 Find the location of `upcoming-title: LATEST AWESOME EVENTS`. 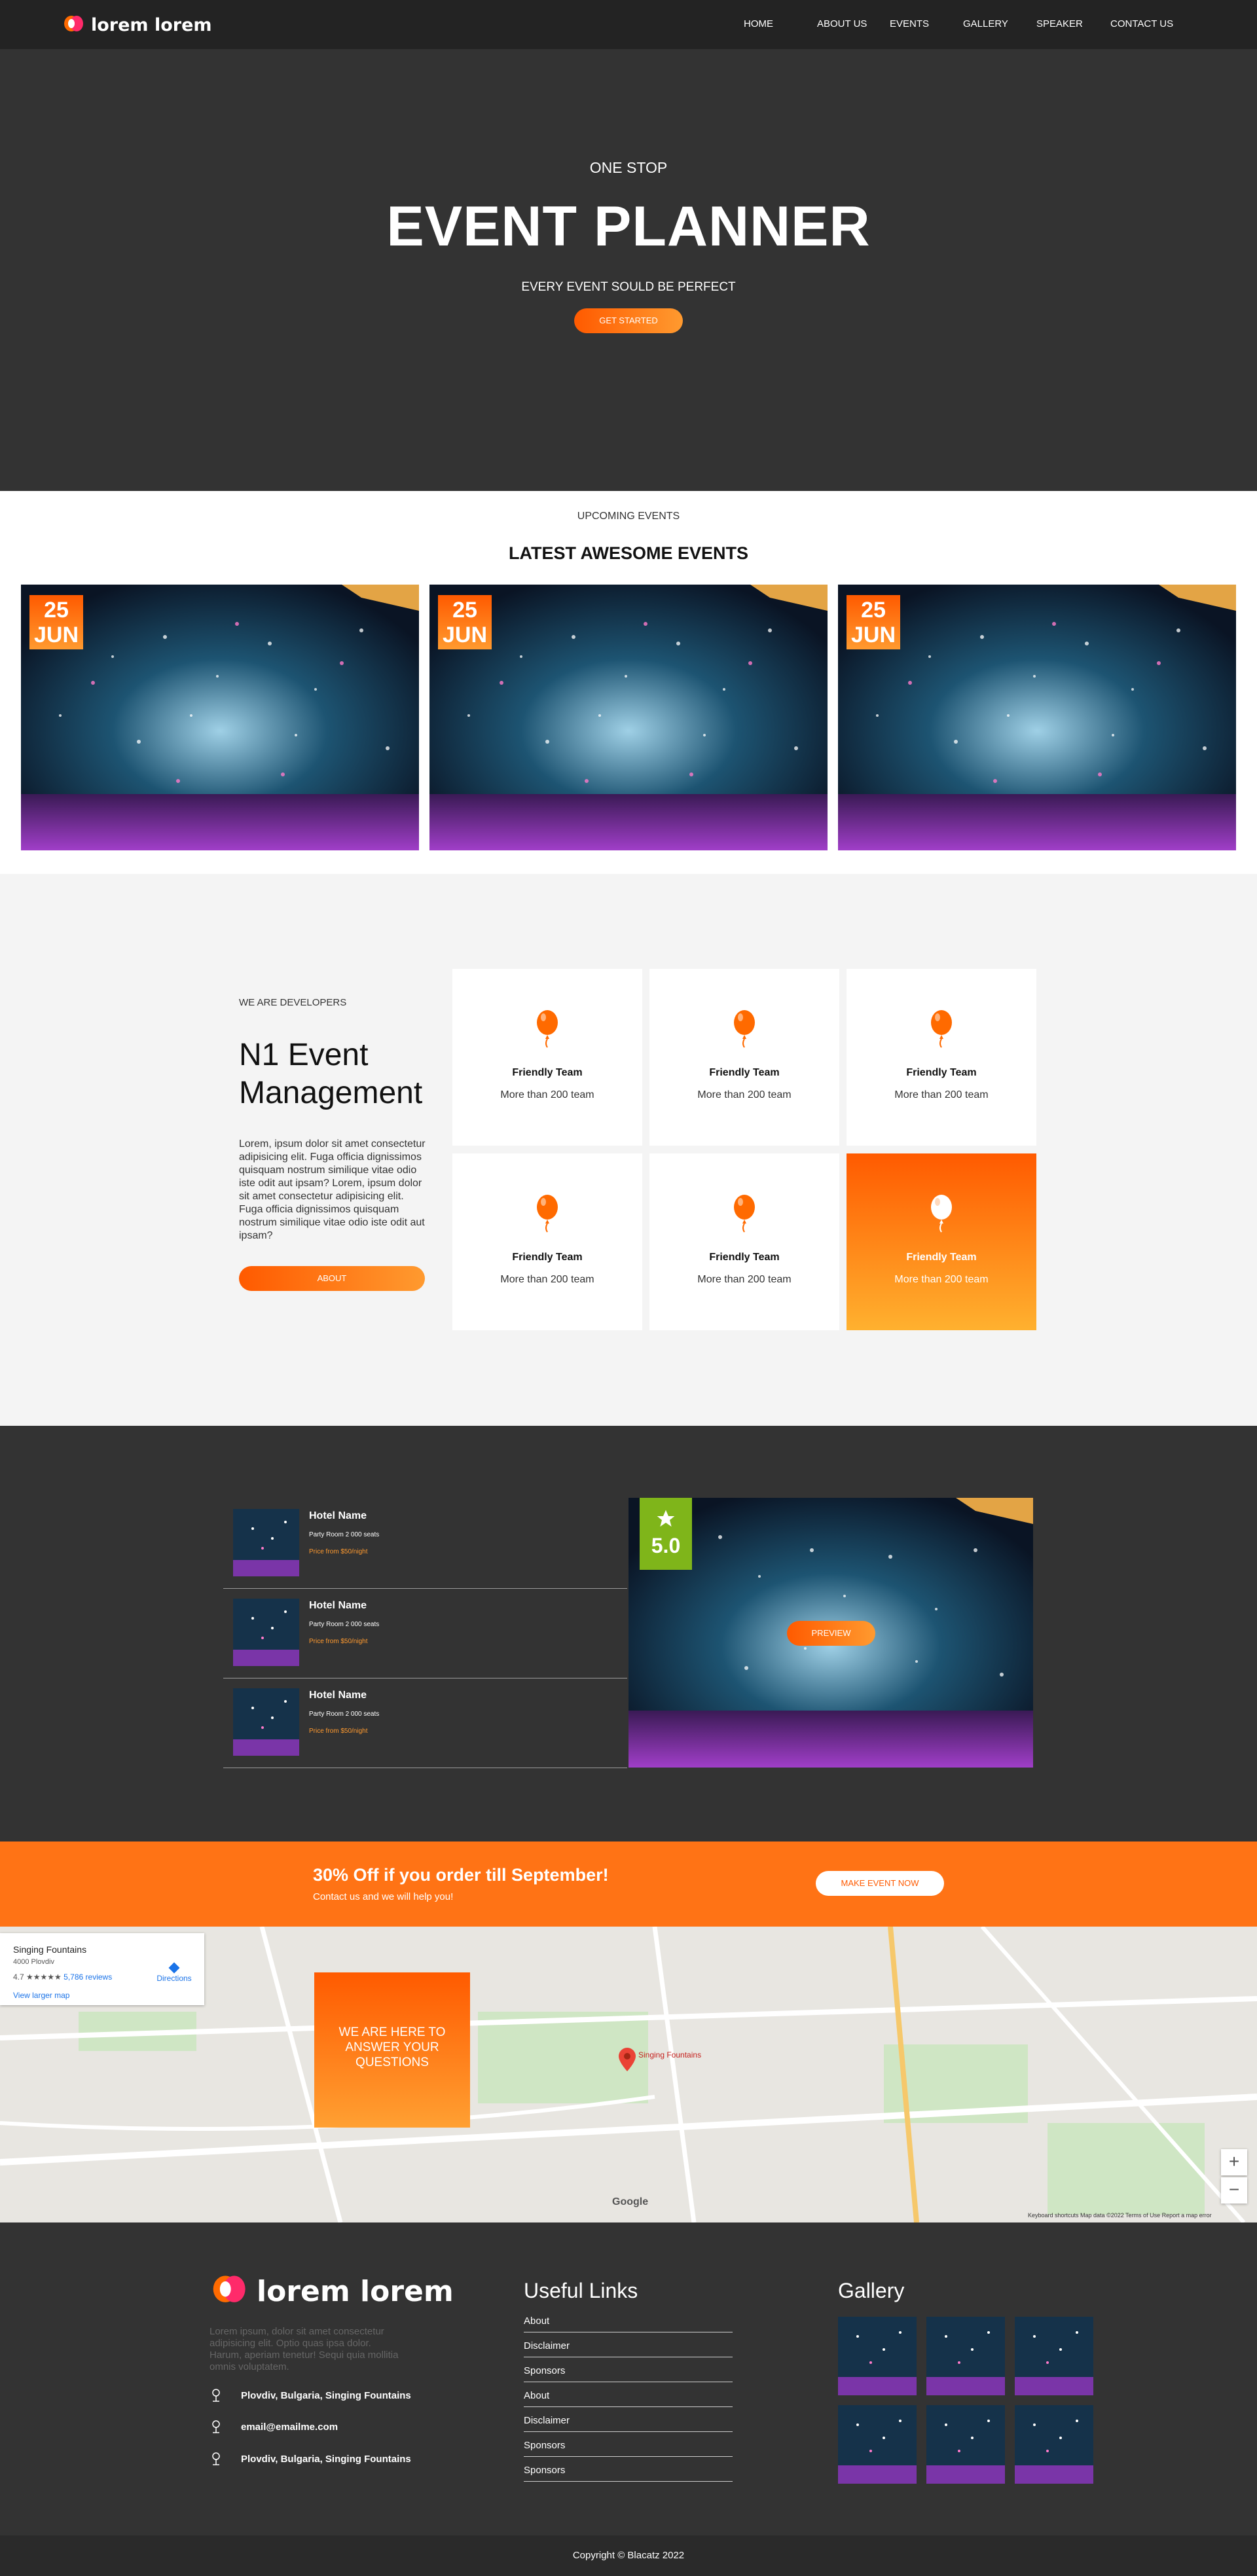

upcoming-title: LATEST AWESOME EVENTS is located at coordinates (628, 553).